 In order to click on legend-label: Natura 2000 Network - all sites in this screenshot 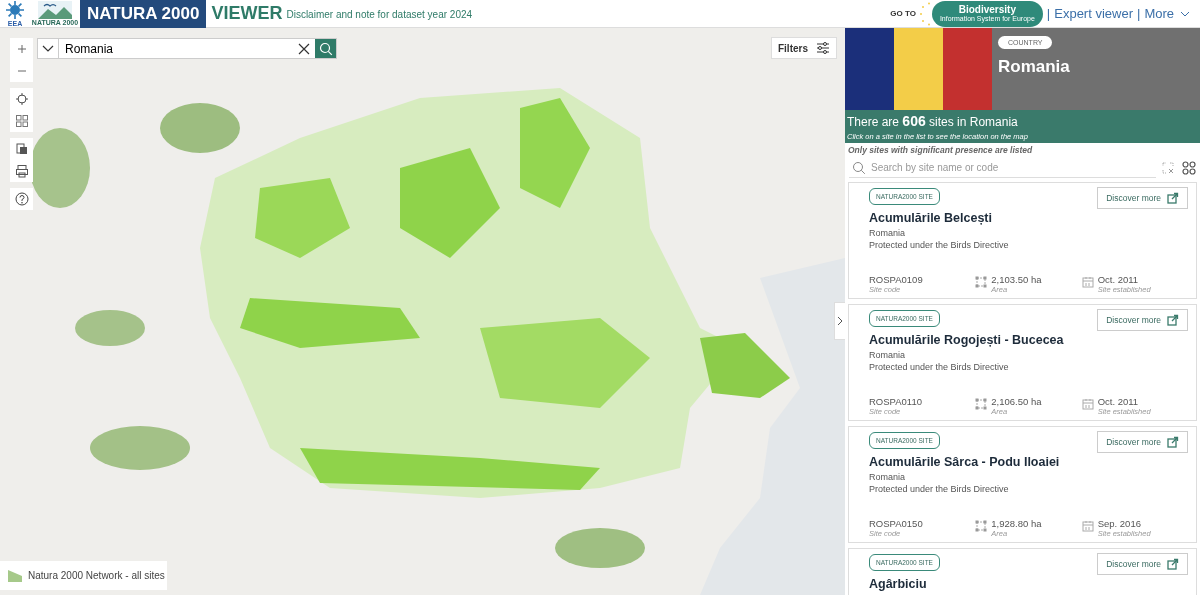, I will do `click(96, 575)`.